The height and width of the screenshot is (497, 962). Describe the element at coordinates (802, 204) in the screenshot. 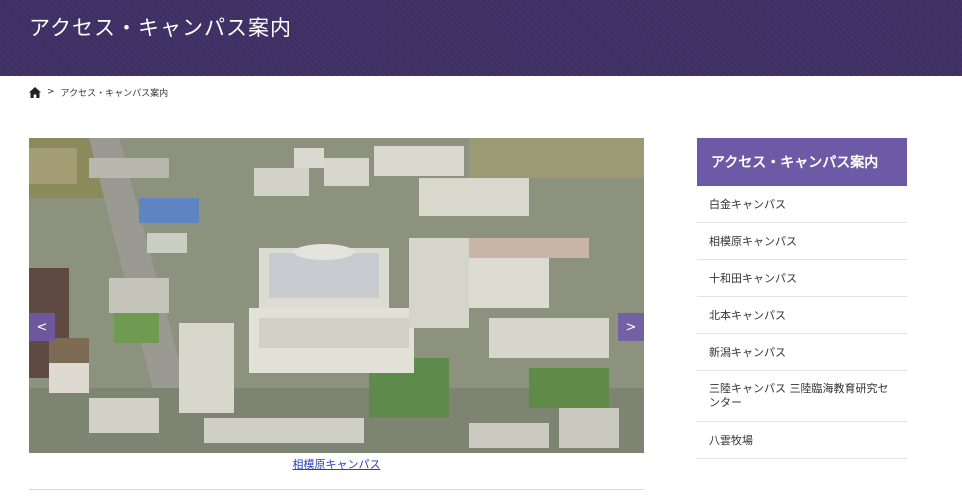

I see `sidebar-item-shirokane: 白金キャンパス` at that location.